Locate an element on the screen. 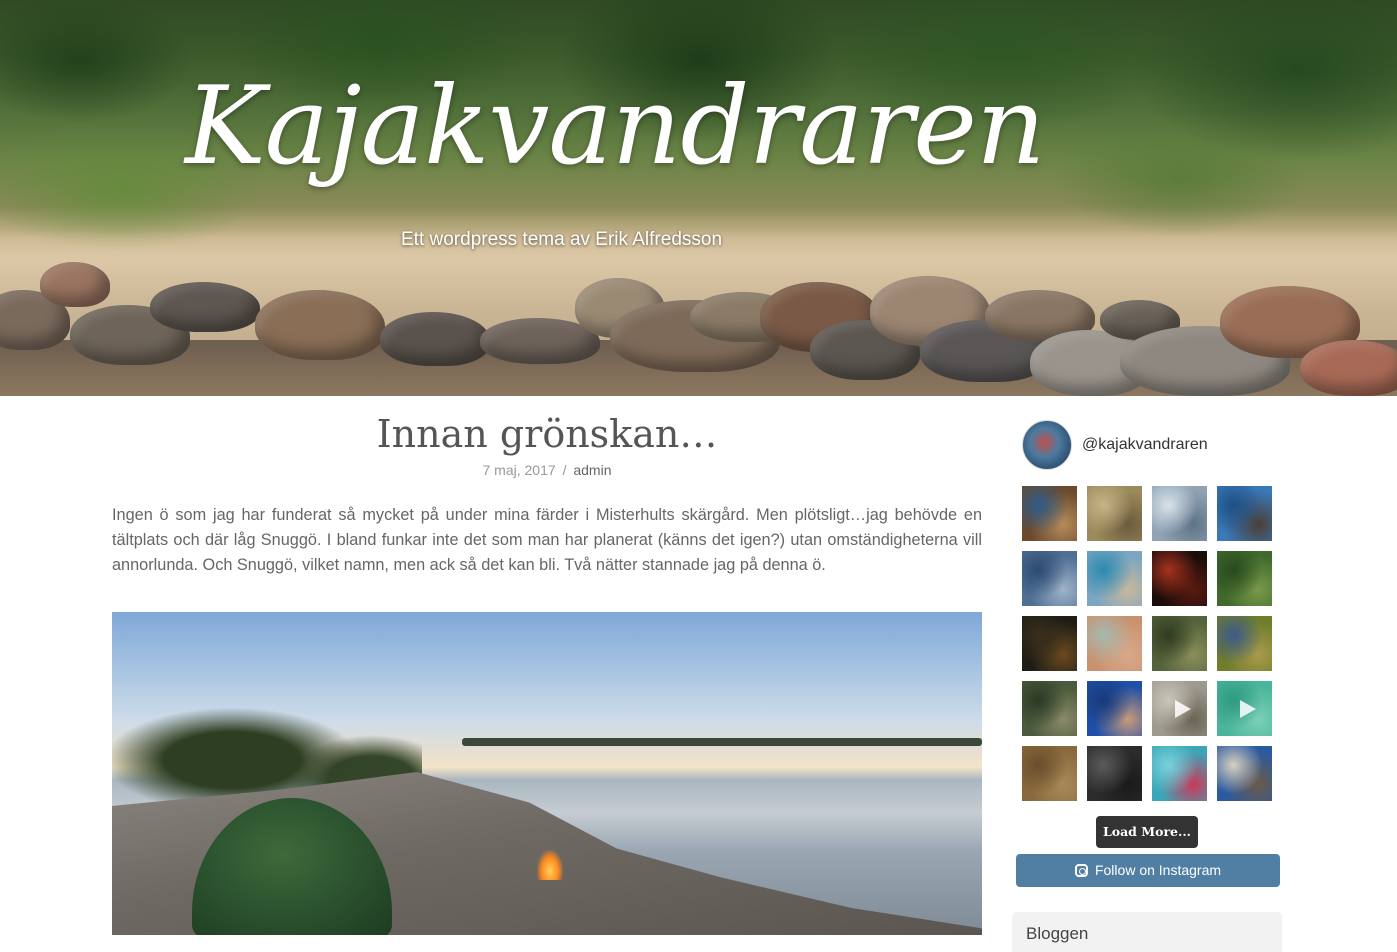  instagram-avatar is located at coordinates (1047, 445).